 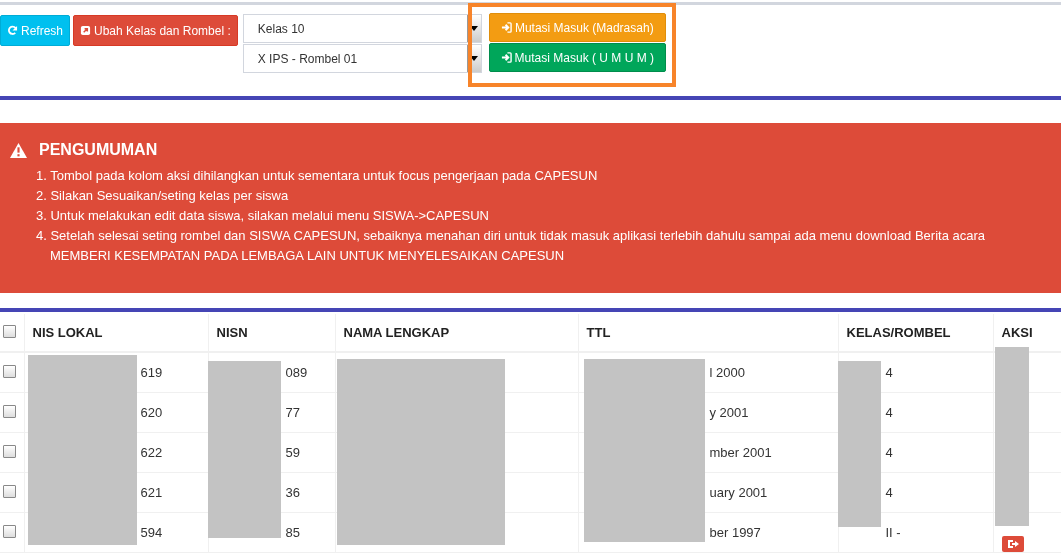 I want to click on column-header: TTL, so click(x=708, y=333).